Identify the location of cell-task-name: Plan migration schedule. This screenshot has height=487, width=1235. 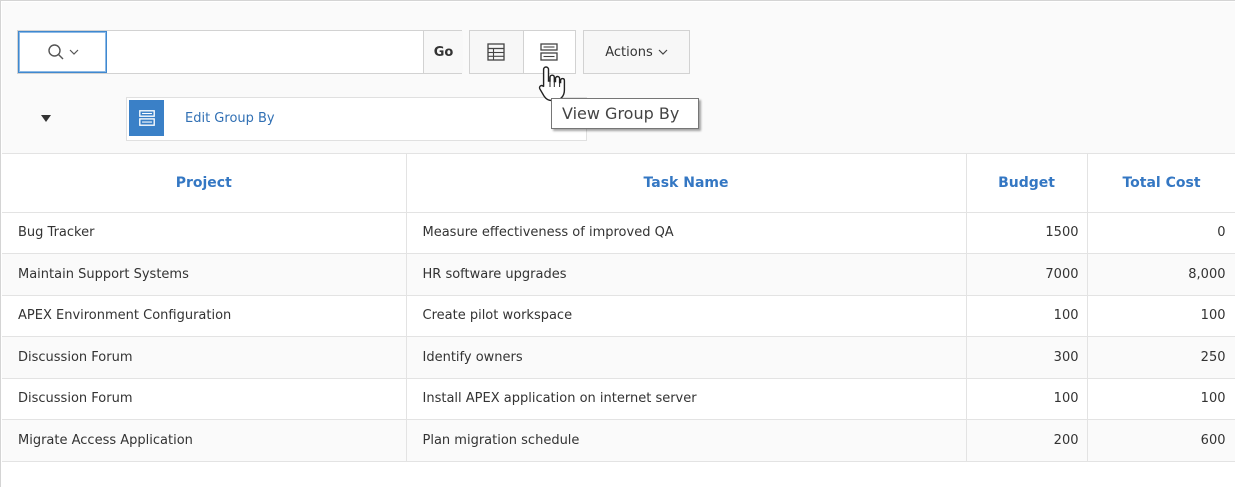
(686, 440).